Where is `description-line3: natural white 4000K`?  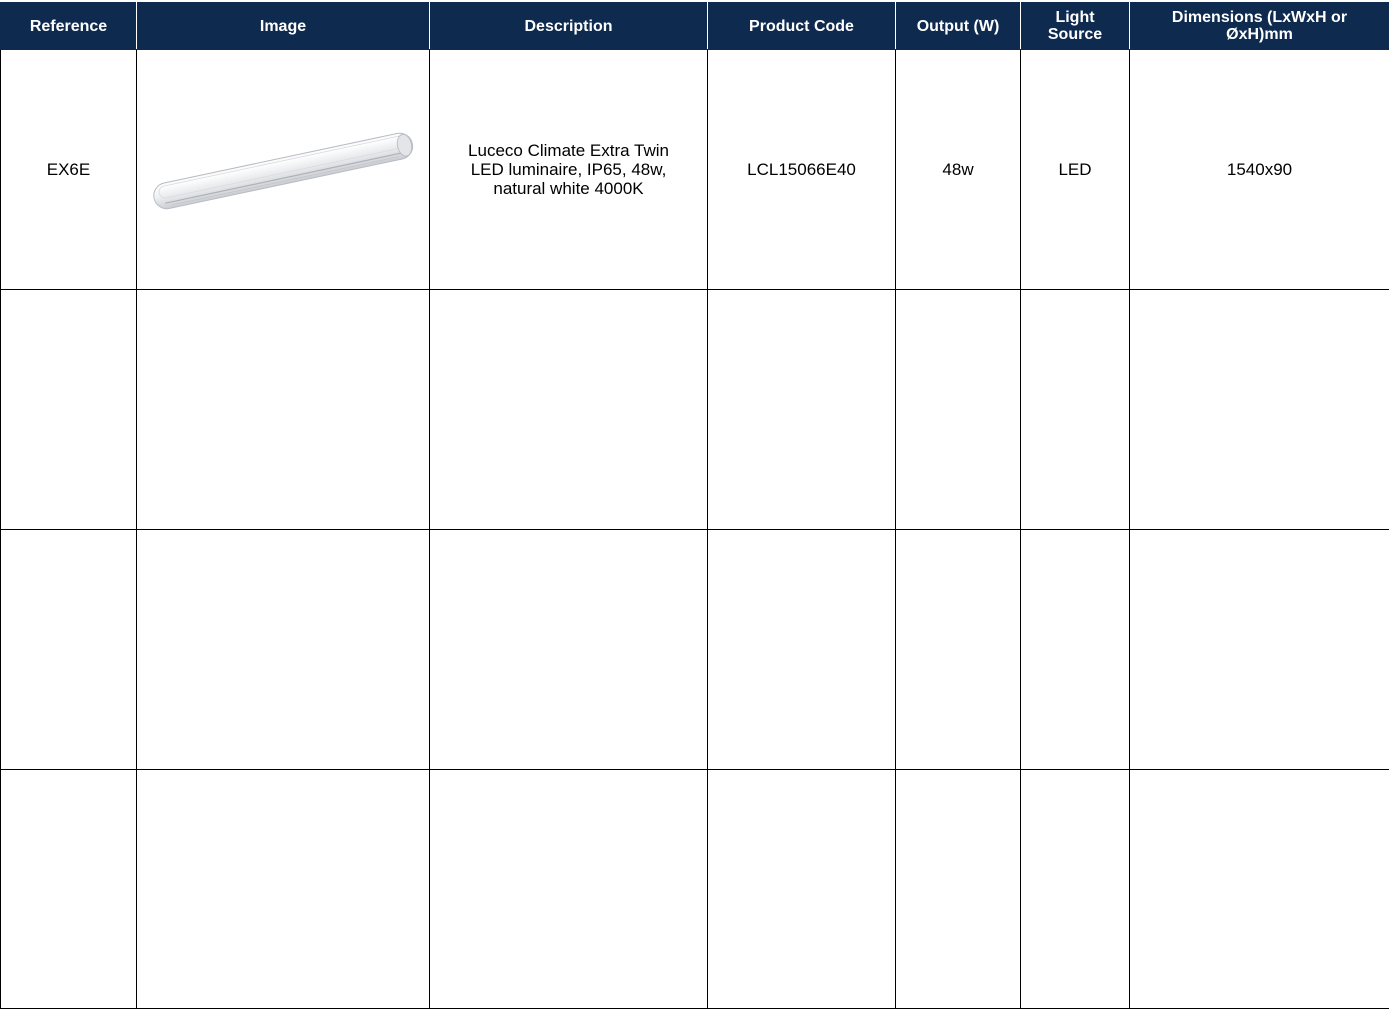
description-line3: natural white 4000K is located at coordinates (568, 188).